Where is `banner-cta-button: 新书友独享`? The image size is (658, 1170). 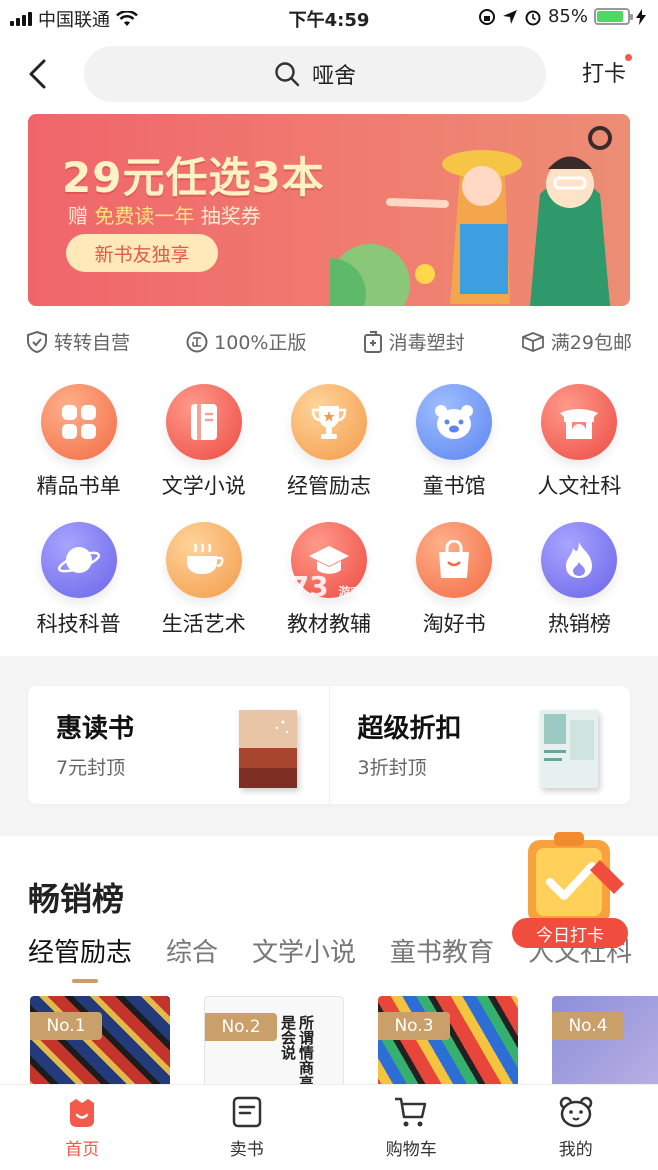 banner-cta-button: 新书友独享 is located at coordinates (142, 253).